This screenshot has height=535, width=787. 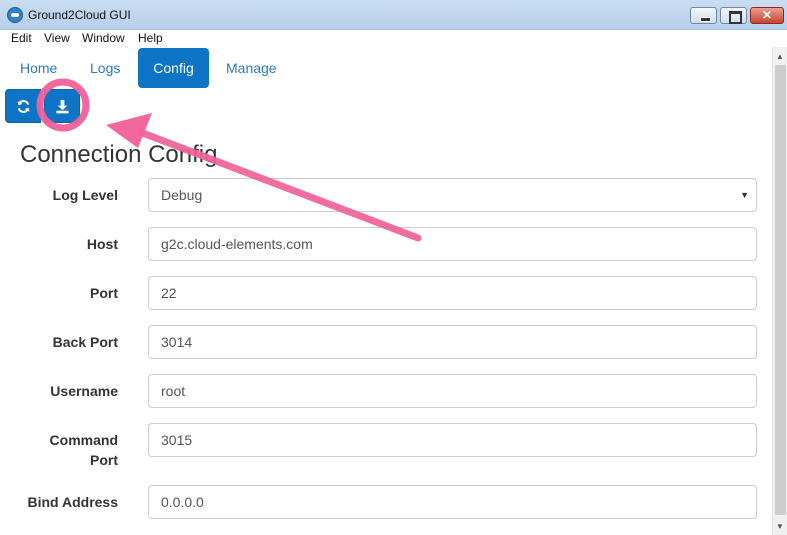 What do you see at coordinates (452, 244) in the screenshot?
I see `host-input: g2c.cloud-elements.com` at bounding box center [452, 244].